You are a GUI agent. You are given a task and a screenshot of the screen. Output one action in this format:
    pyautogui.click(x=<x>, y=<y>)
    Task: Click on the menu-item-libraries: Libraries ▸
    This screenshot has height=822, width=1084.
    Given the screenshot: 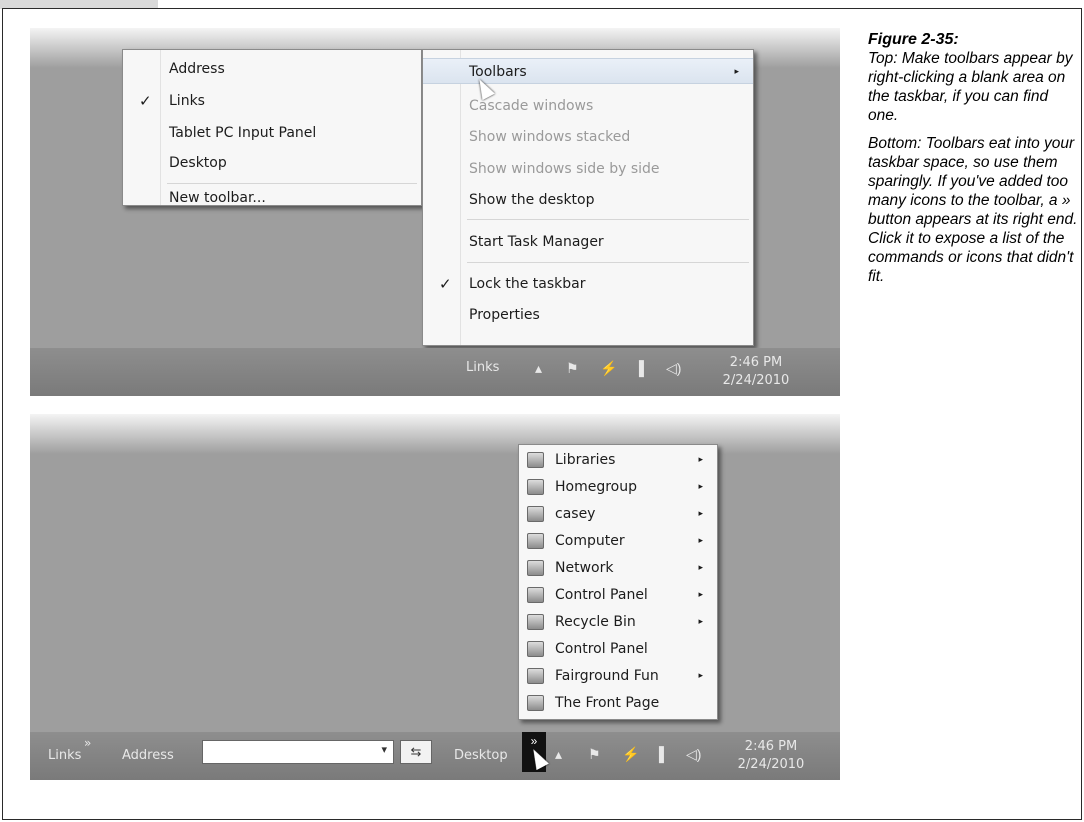 What is the action you would take?
    pyautogui.click(x=618, y=460)
    